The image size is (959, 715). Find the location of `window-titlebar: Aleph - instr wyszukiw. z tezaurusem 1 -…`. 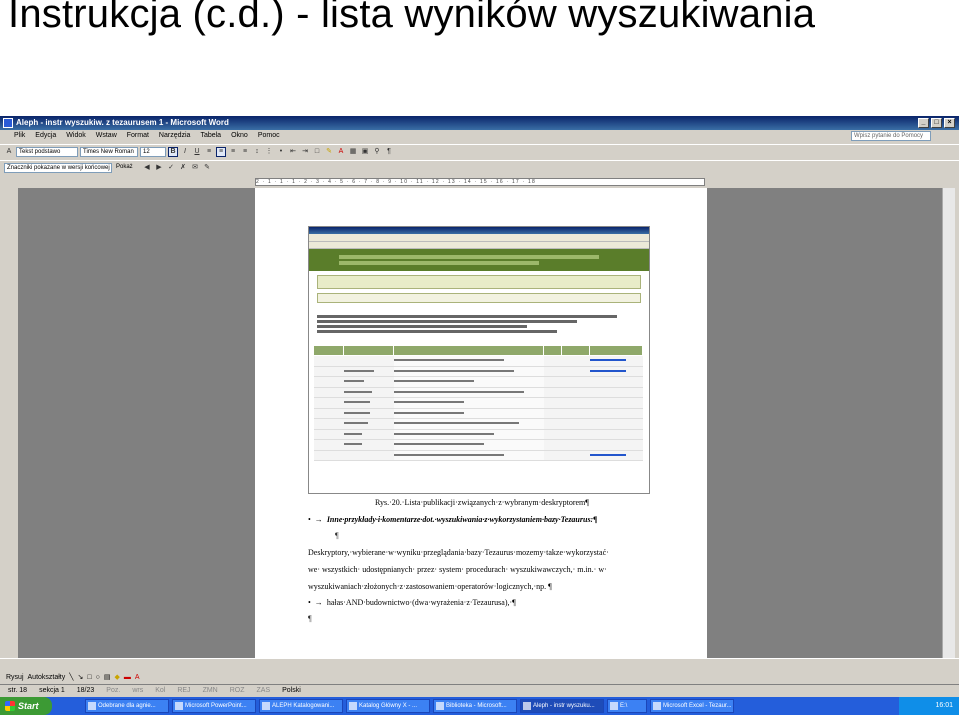

window-titlebar: Aleph - instr wyszukiw. z tezaurusem 1 -… is located at coordinates (479, 123).